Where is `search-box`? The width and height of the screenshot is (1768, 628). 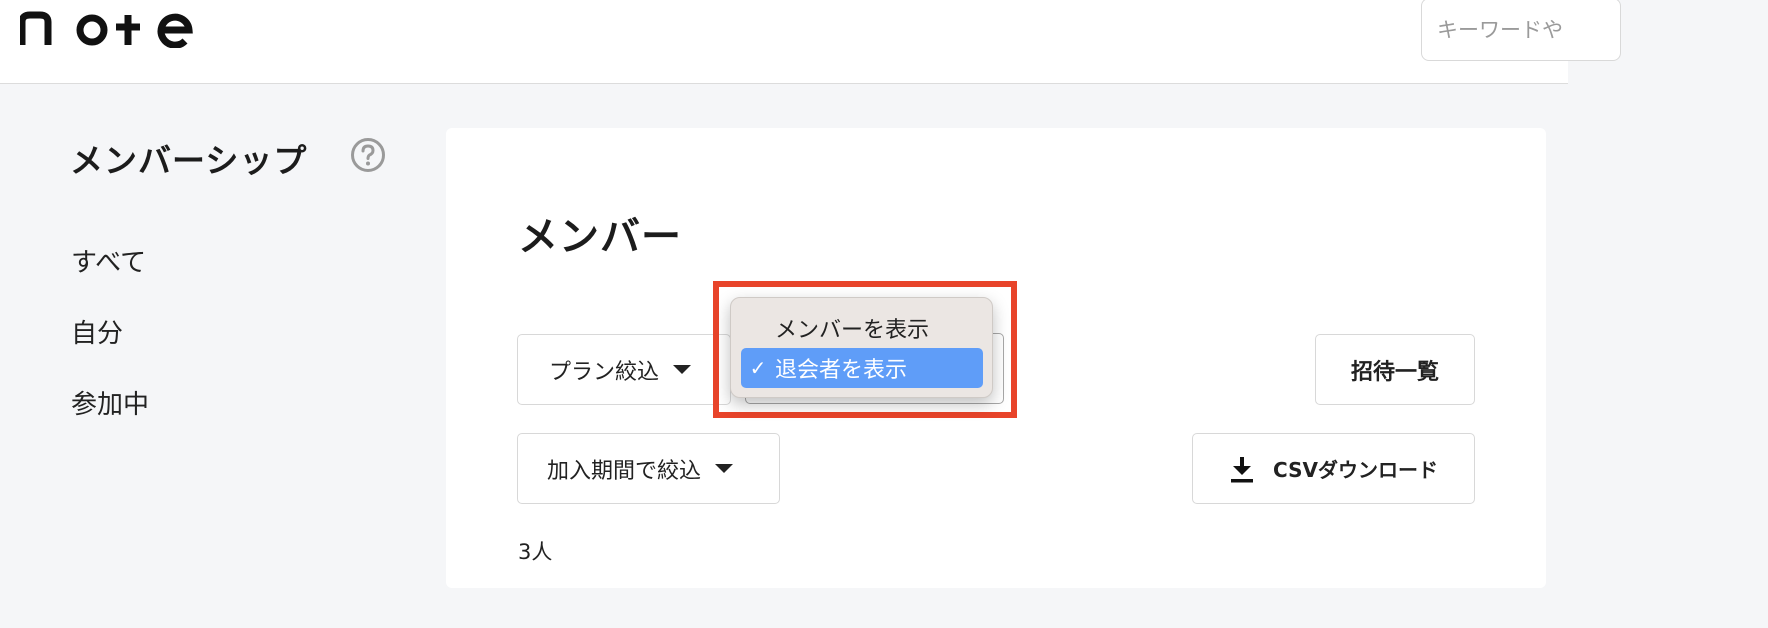
search-box is located at coordinates (1521, 30).